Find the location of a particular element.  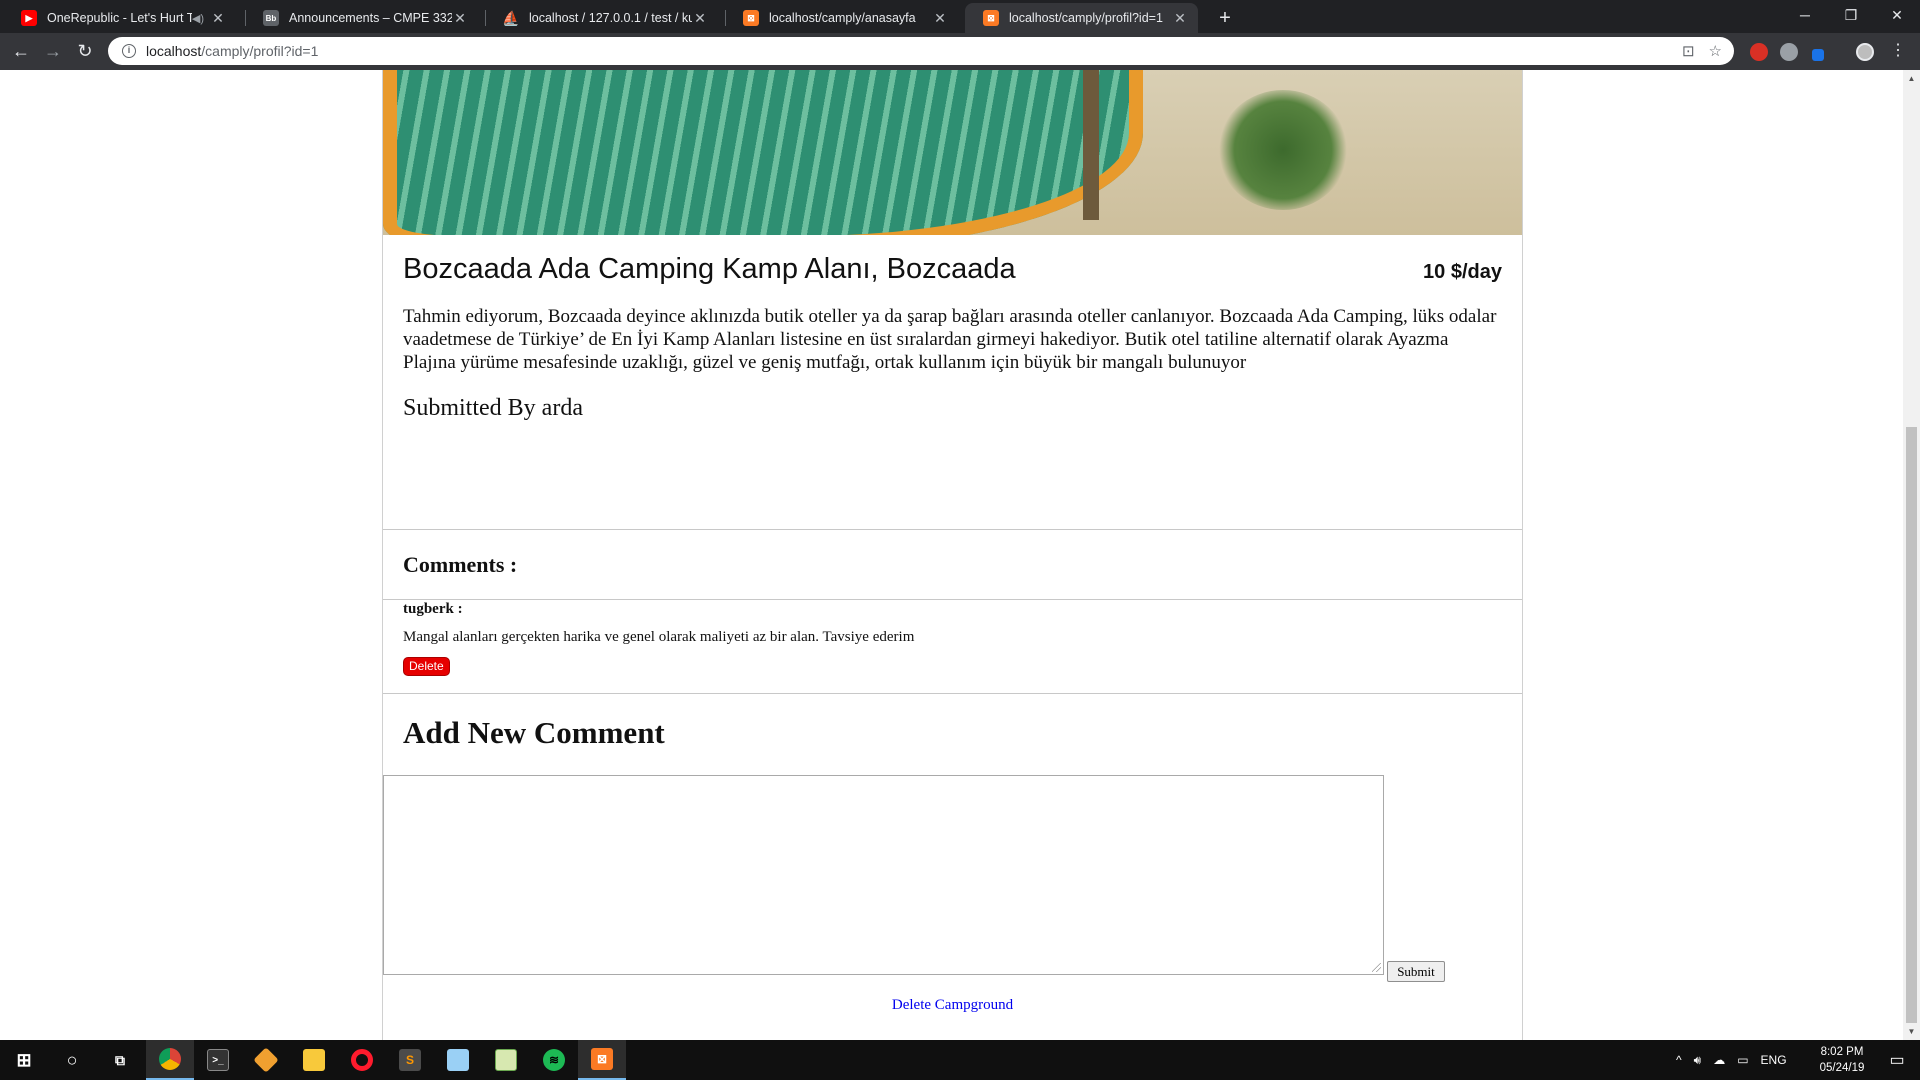

comments-header: Comments : is located at coordinates (952, 565).